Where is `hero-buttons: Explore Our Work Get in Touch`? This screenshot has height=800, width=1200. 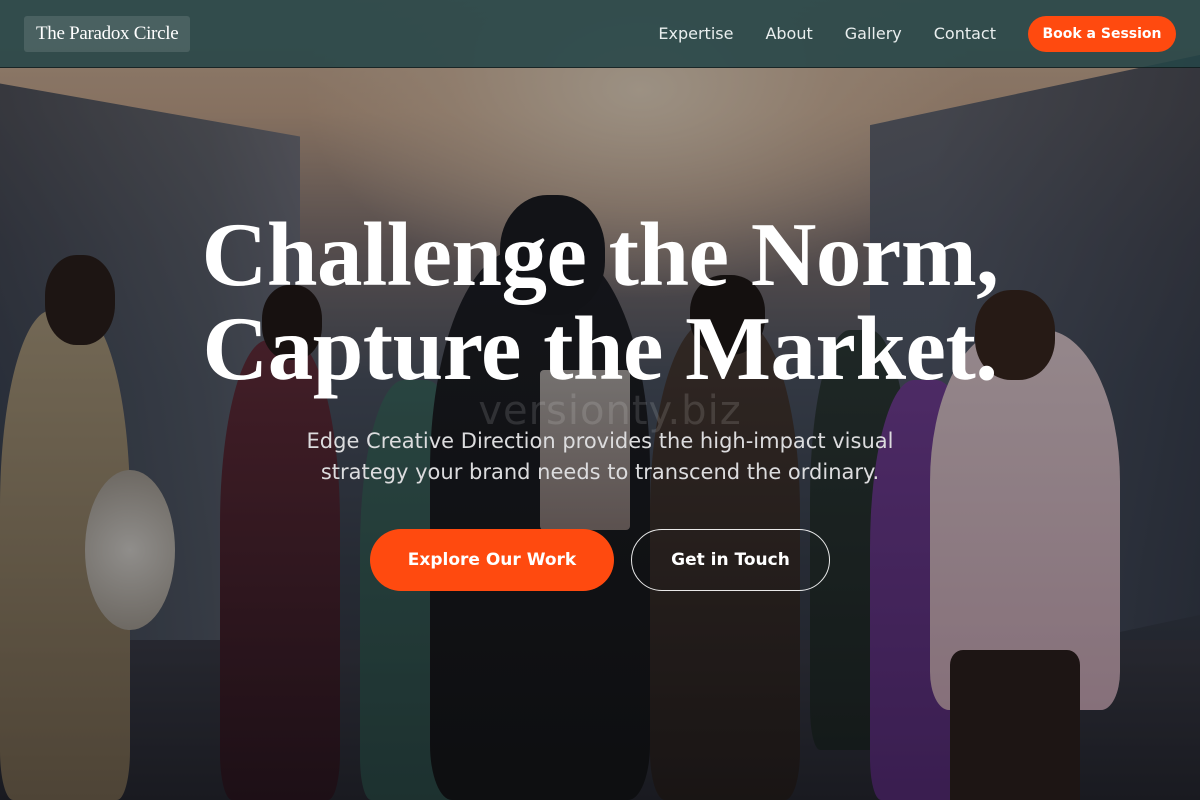
hero-buttons: Explore Our Work Get in Touch is located at coordinates (600, 560).